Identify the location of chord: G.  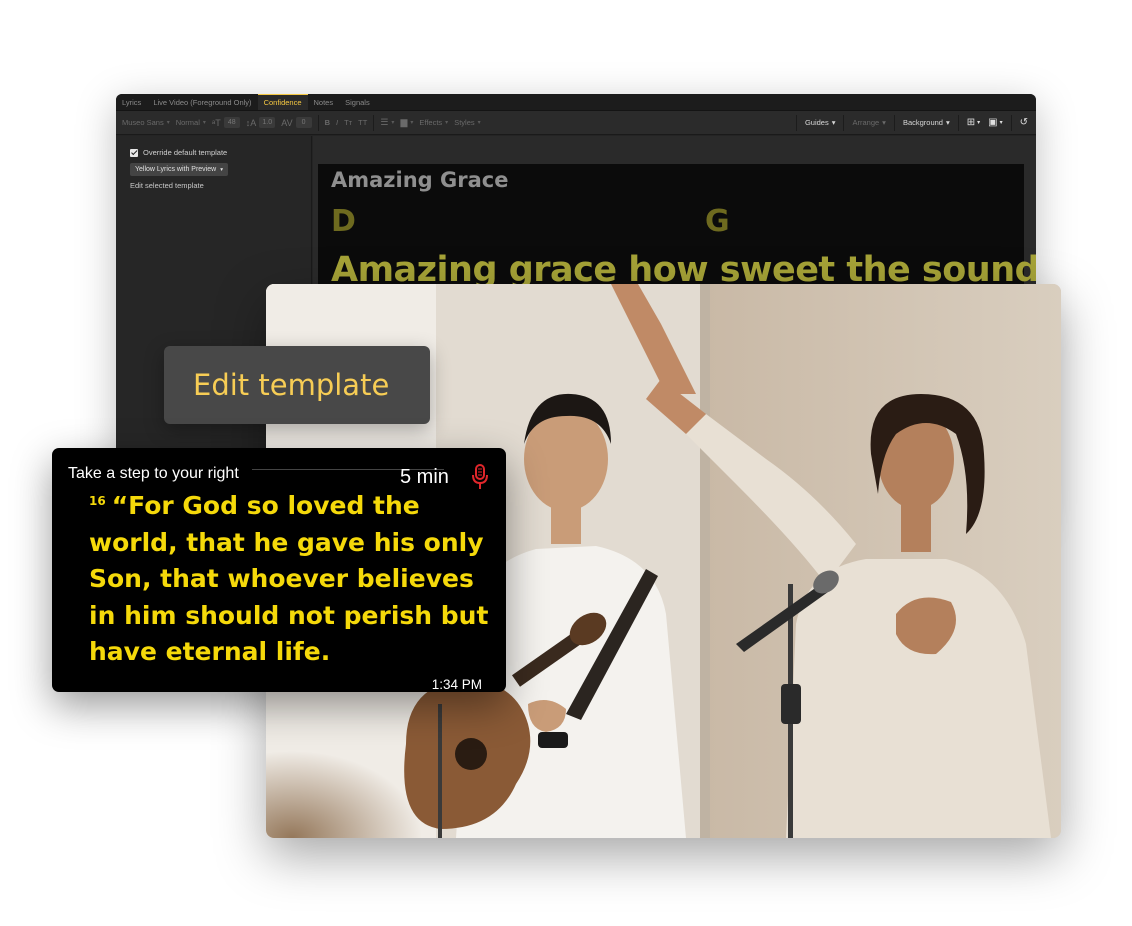
(717, 221).